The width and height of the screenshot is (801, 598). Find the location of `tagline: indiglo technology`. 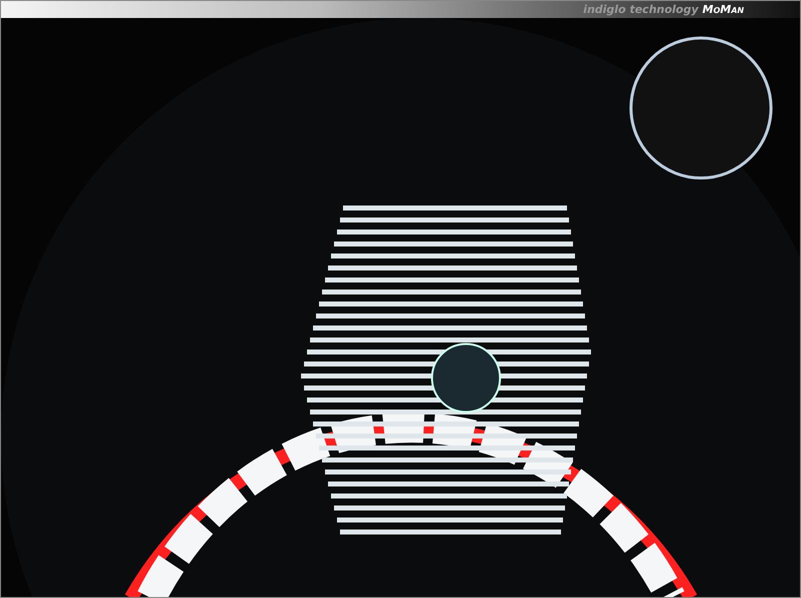

tagline: indiglo technology is located at coordinates (640, 9).